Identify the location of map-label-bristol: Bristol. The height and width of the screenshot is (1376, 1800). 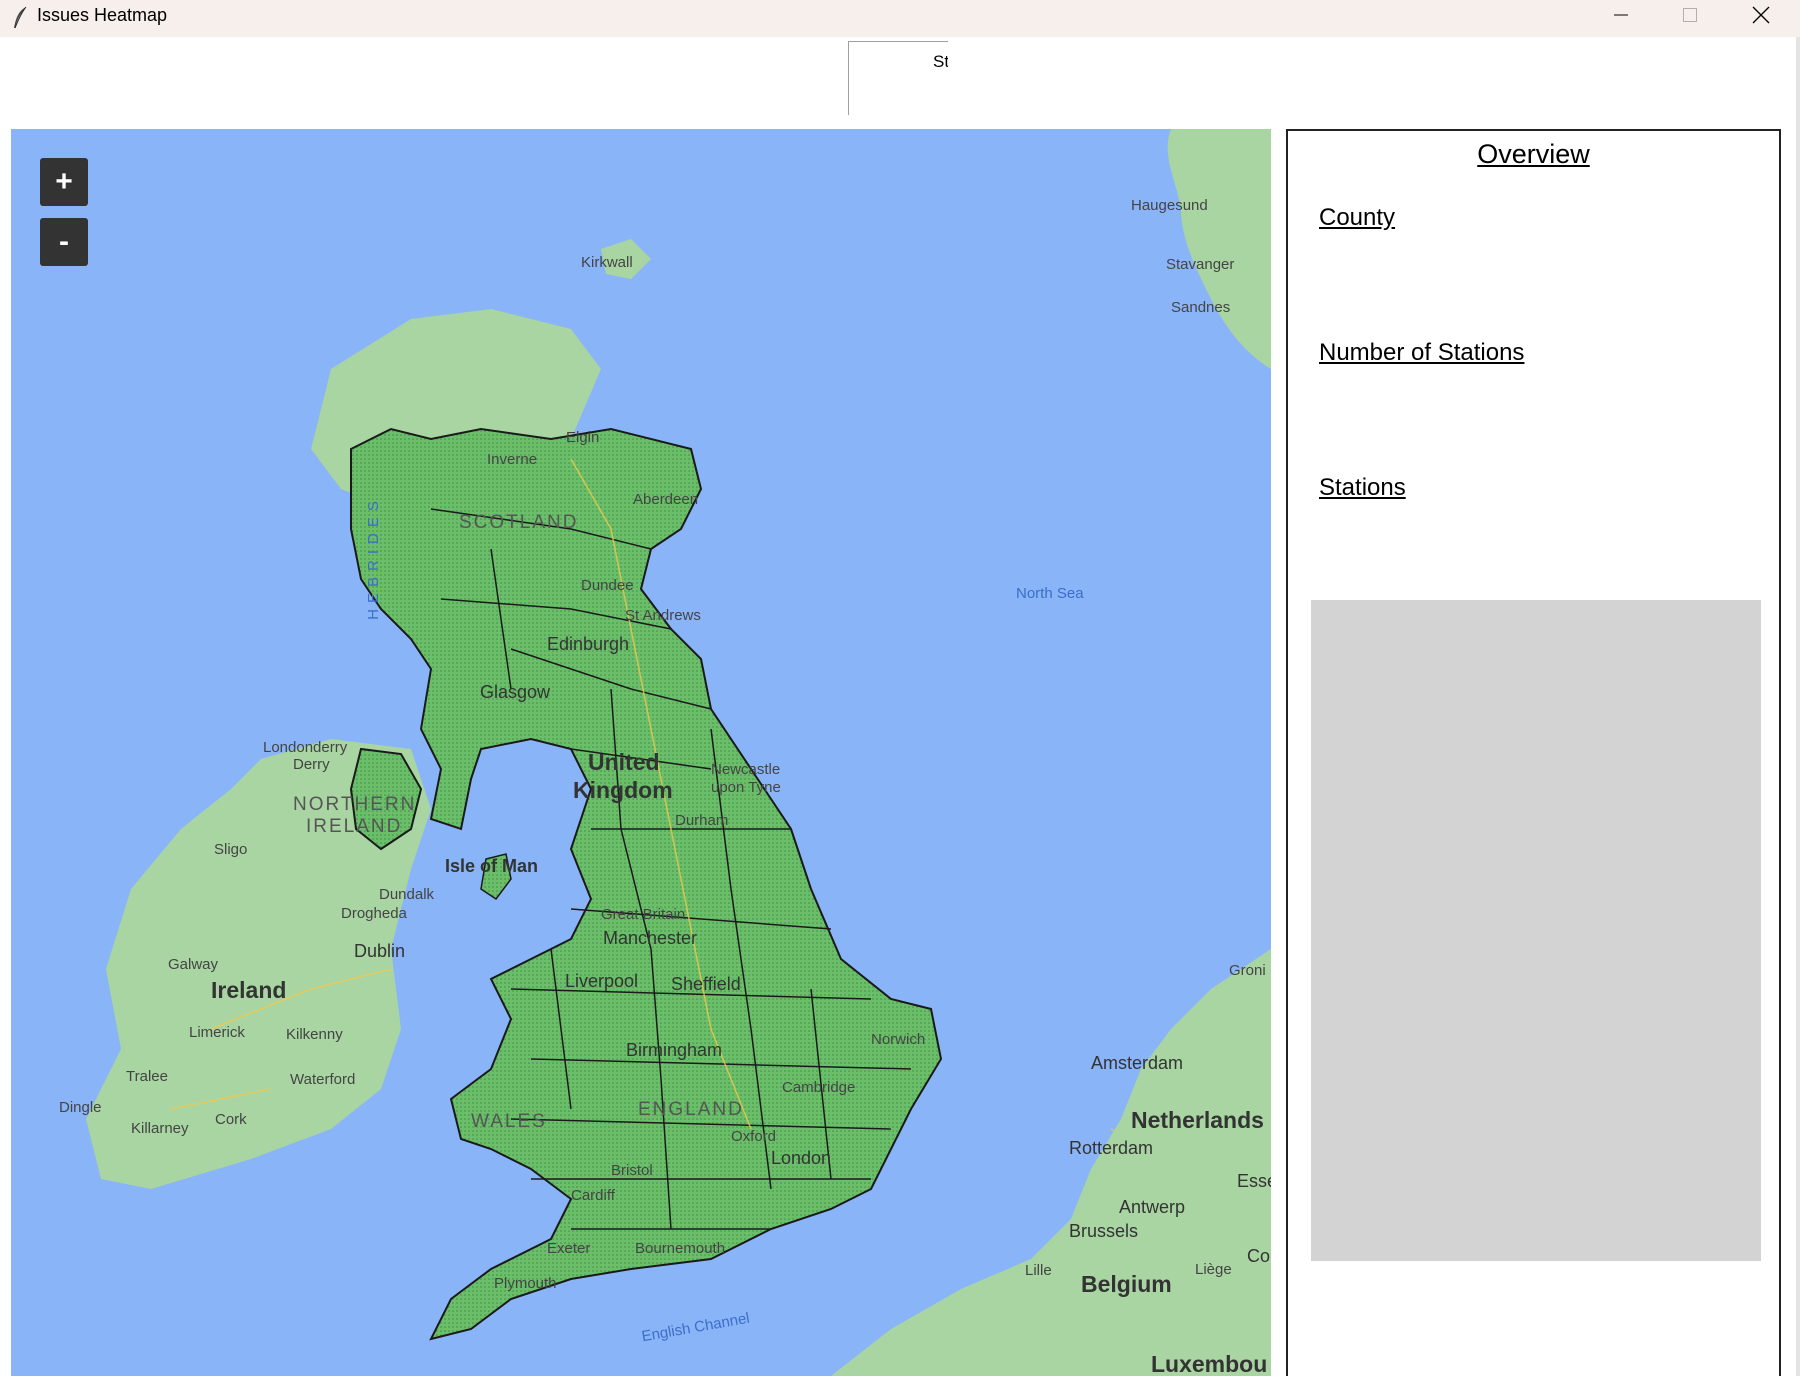
(632, 1170).